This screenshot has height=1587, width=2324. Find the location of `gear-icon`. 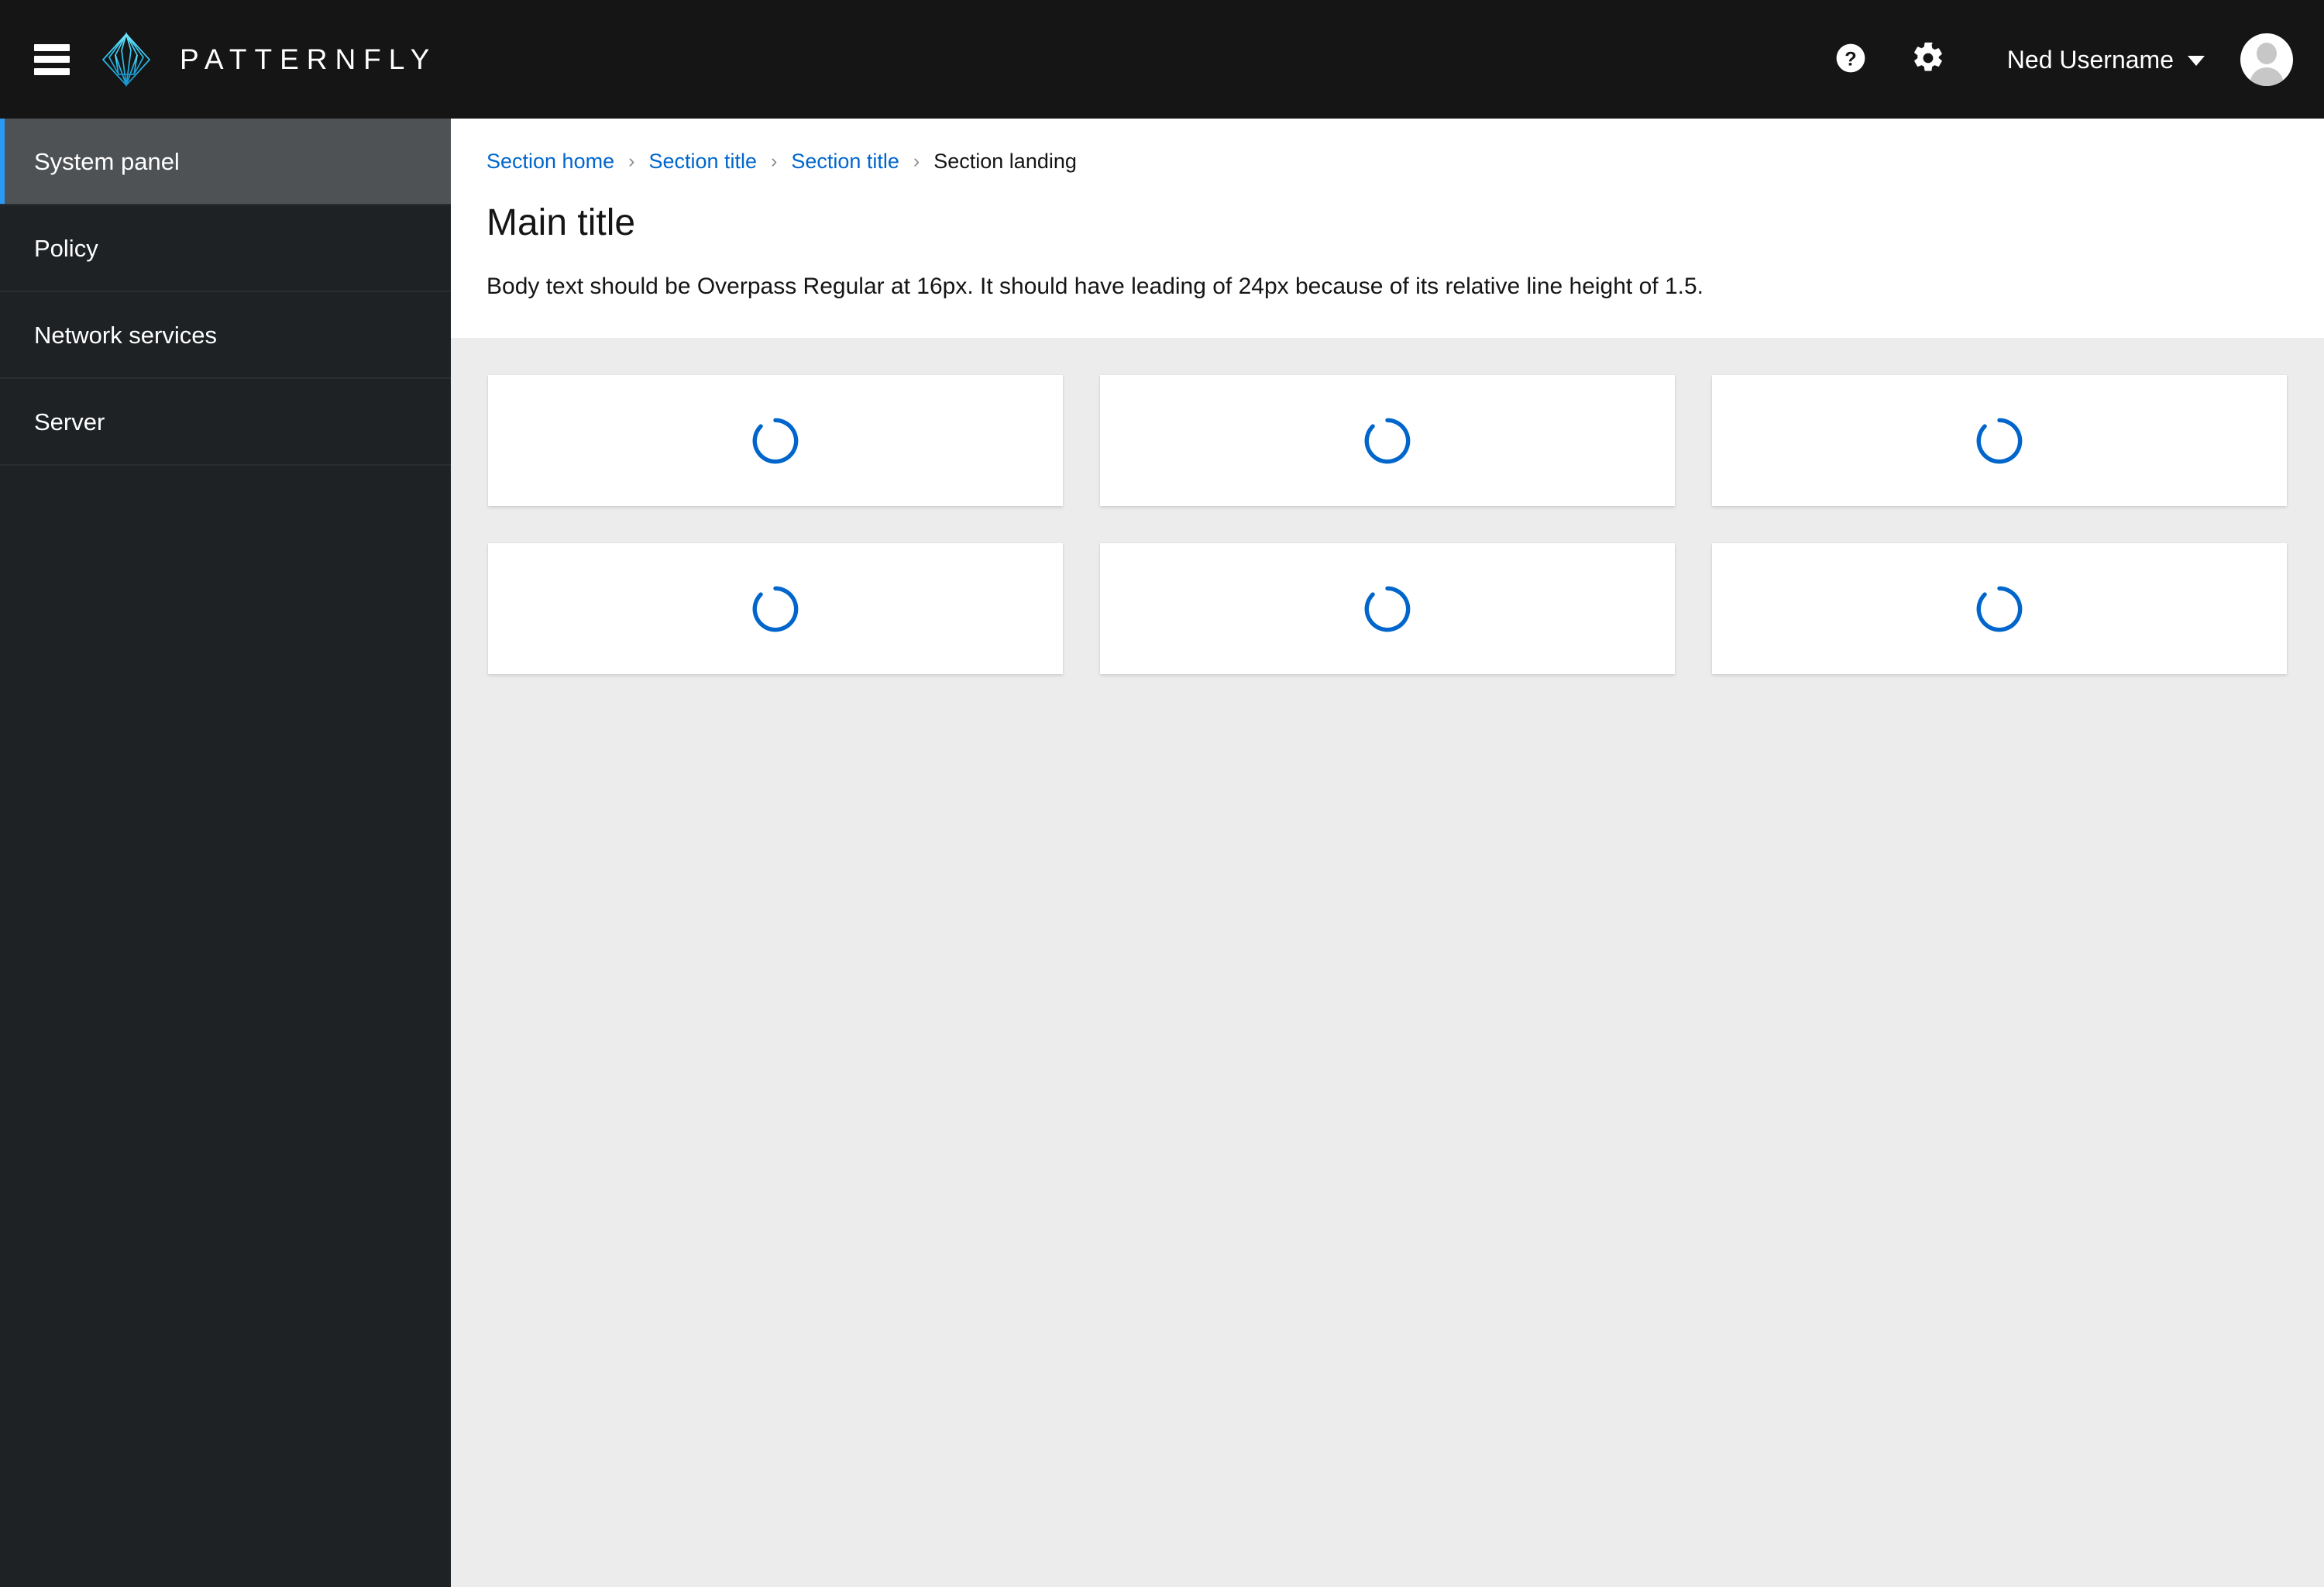

gear-icon is located at coordinates (1928, 59).